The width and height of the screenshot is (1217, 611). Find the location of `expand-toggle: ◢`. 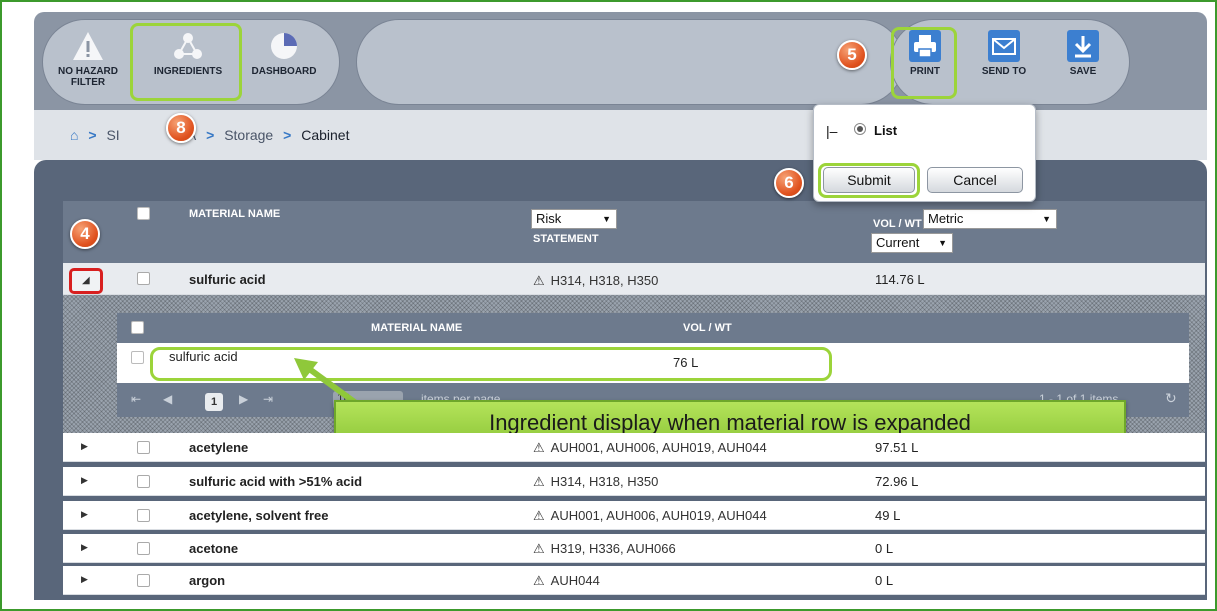

expand-toggle: ◢ is located at coordinates (86, 281).